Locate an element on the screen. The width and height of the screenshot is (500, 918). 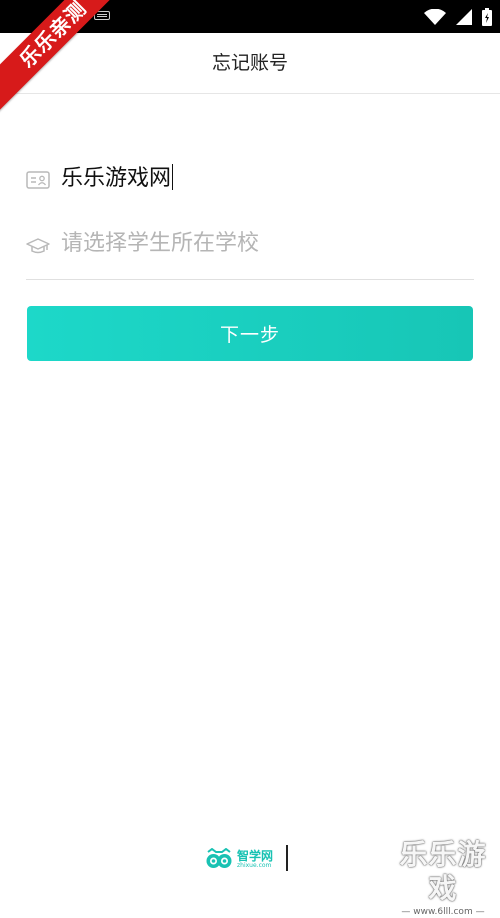
account-value: 乐乐游戏网 is located at coordinates (116, 178).